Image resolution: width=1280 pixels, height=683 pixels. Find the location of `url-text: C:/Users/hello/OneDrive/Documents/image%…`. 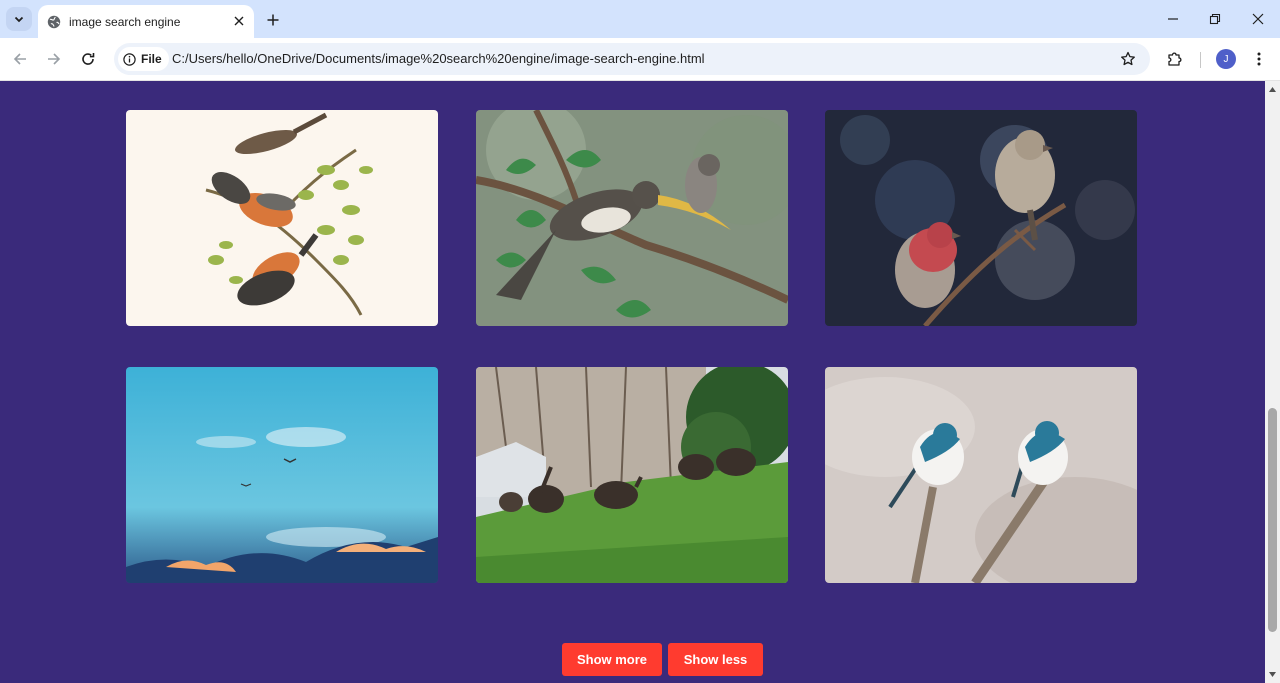

url-text: C:/Users/hello/OneDrive/Documents/image%… is located at coordinates (438, 58).